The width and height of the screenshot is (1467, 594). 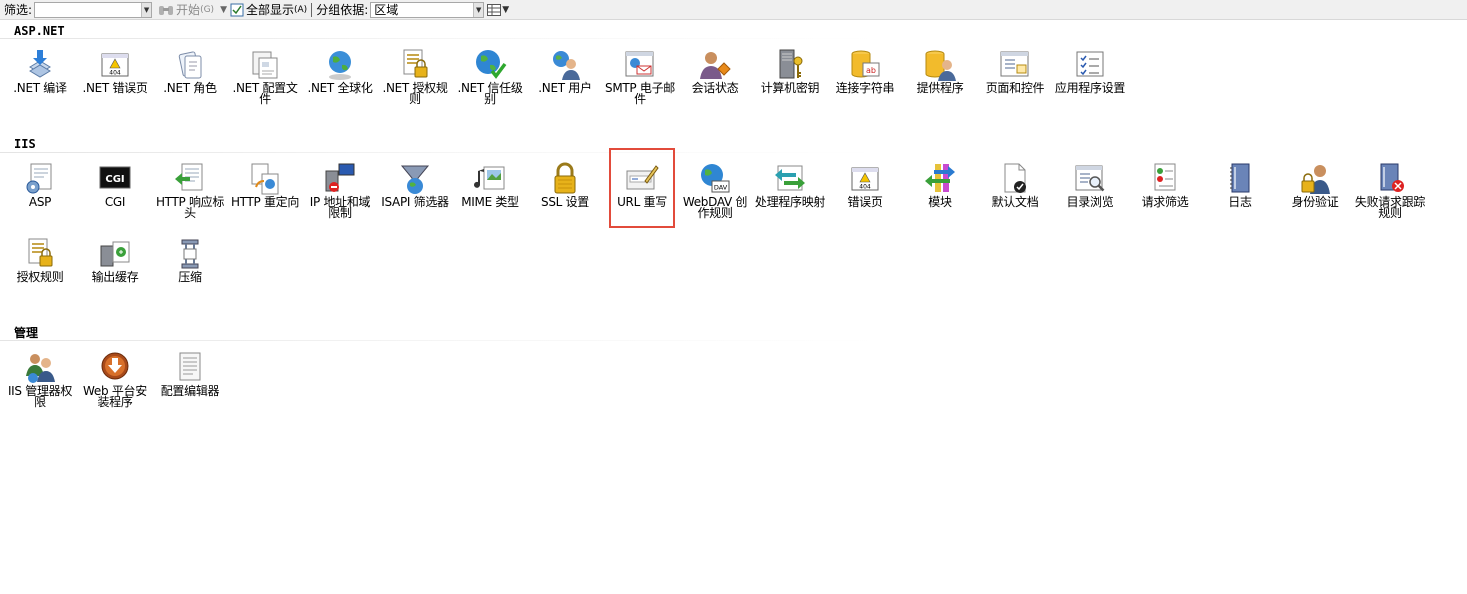 What do you see at coordinates (340, 207) in the screenshot?
I see `feature-label: IP 地址和域限制` at bounding box center [340, 207].